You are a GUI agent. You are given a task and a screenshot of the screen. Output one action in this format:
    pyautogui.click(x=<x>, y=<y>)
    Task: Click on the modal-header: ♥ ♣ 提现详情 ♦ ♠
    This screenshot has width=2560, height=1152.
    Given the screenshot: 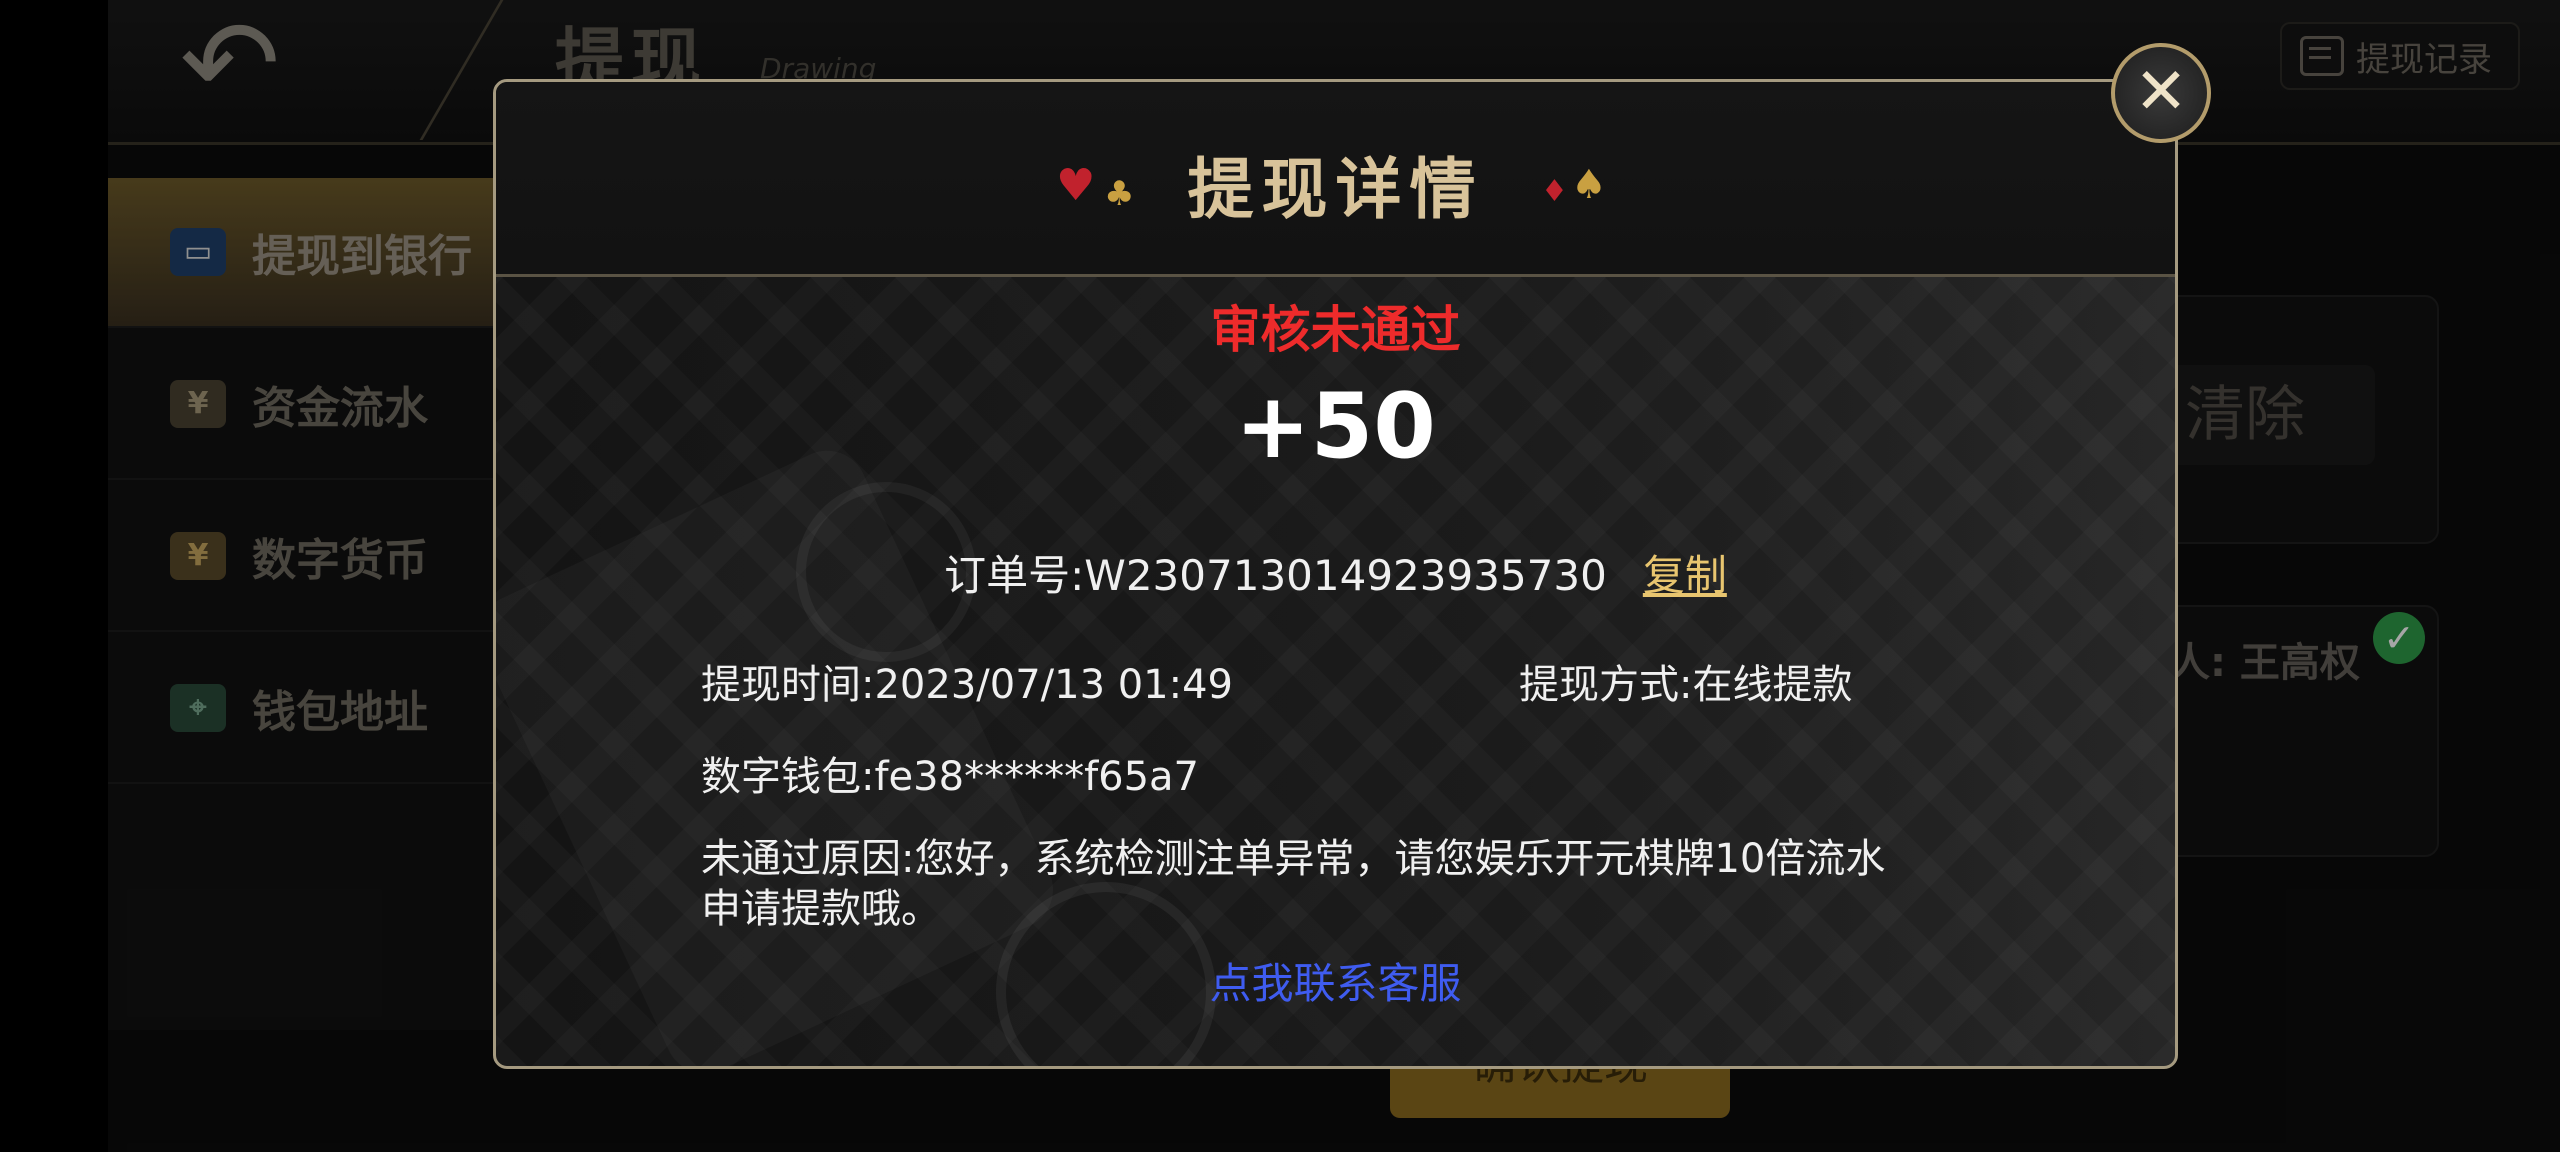 What is the action you would take?
    pyautogui.click(x=1335, y=179)
    